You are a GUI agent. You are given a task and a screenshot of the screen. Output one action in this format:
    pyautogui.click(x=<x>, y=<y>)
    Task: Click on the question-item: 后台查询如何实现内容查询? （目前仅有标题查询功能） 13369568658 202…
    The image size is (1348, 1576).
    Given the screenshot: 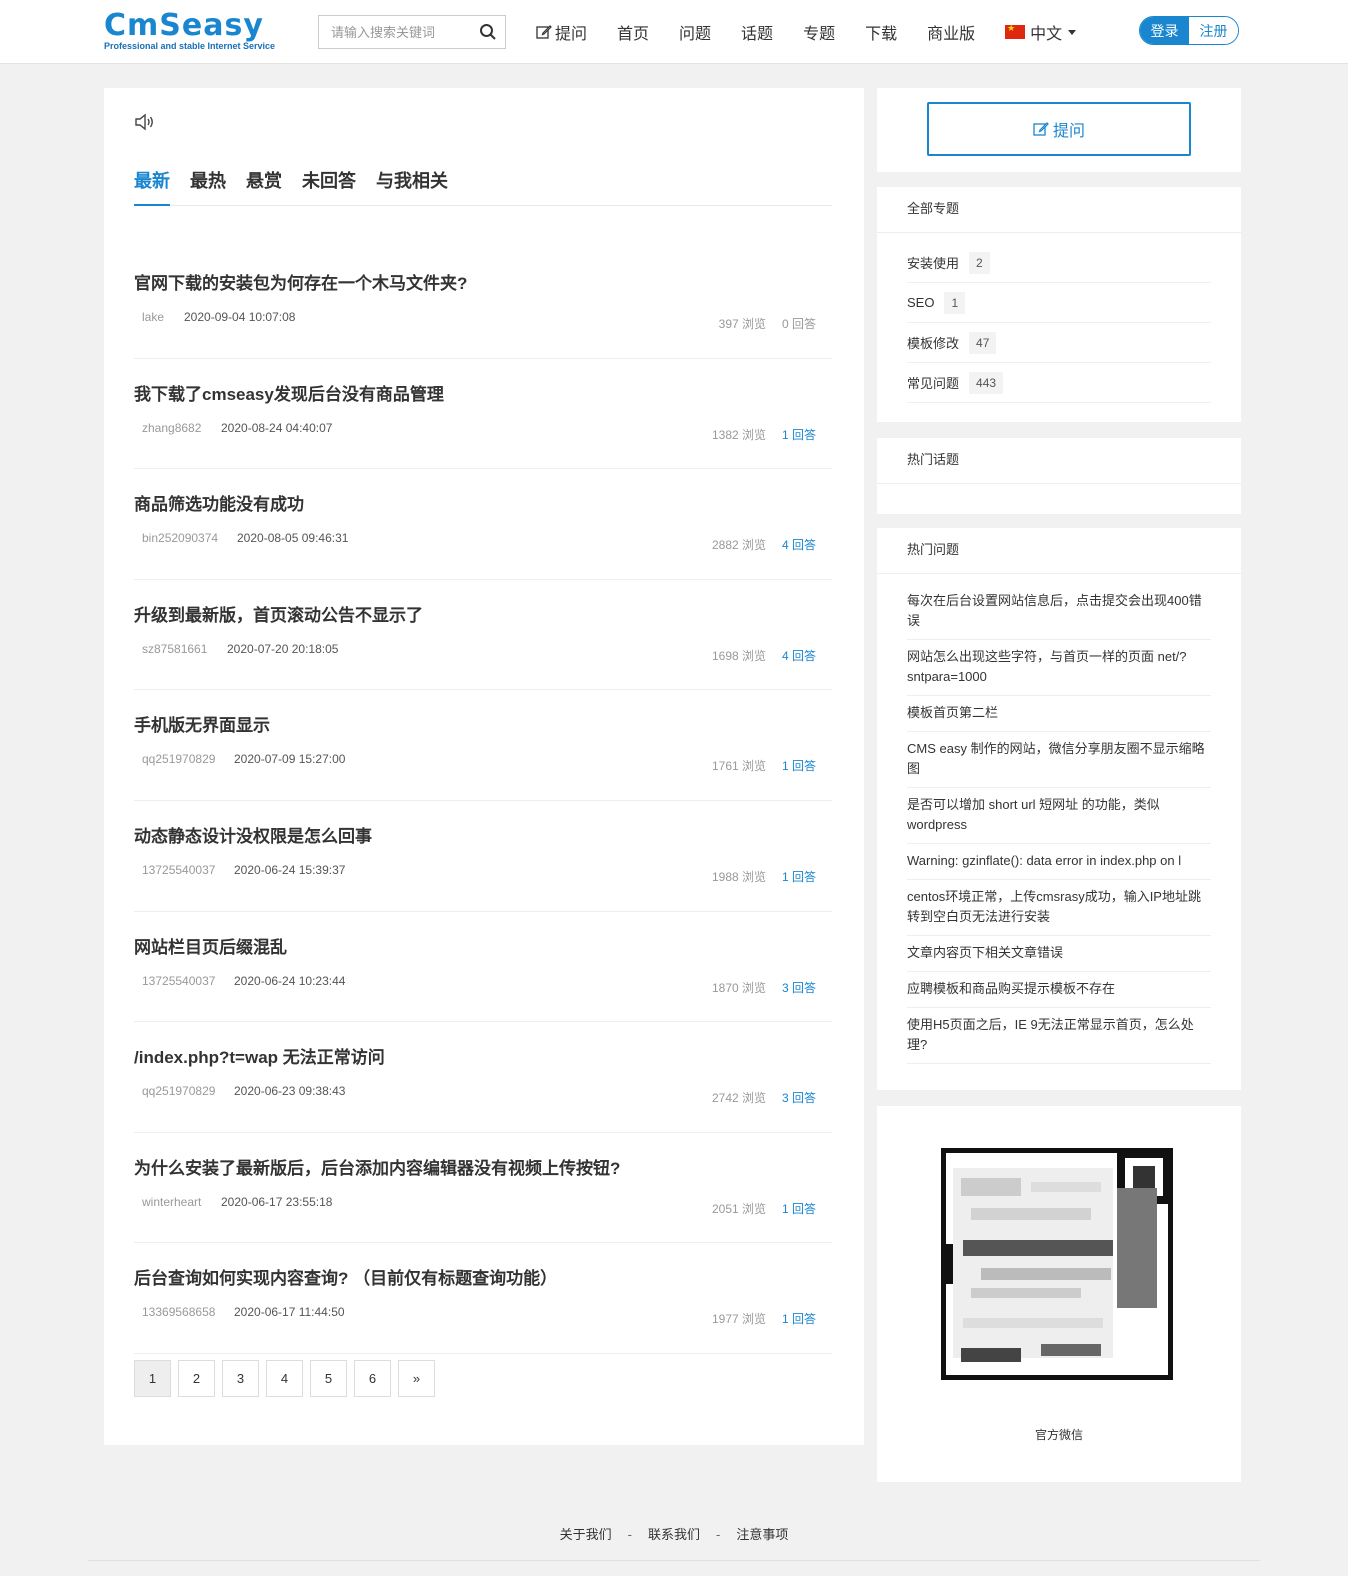 What is the action you would take?
    pyautogui.click(x=483, y=1298)
    